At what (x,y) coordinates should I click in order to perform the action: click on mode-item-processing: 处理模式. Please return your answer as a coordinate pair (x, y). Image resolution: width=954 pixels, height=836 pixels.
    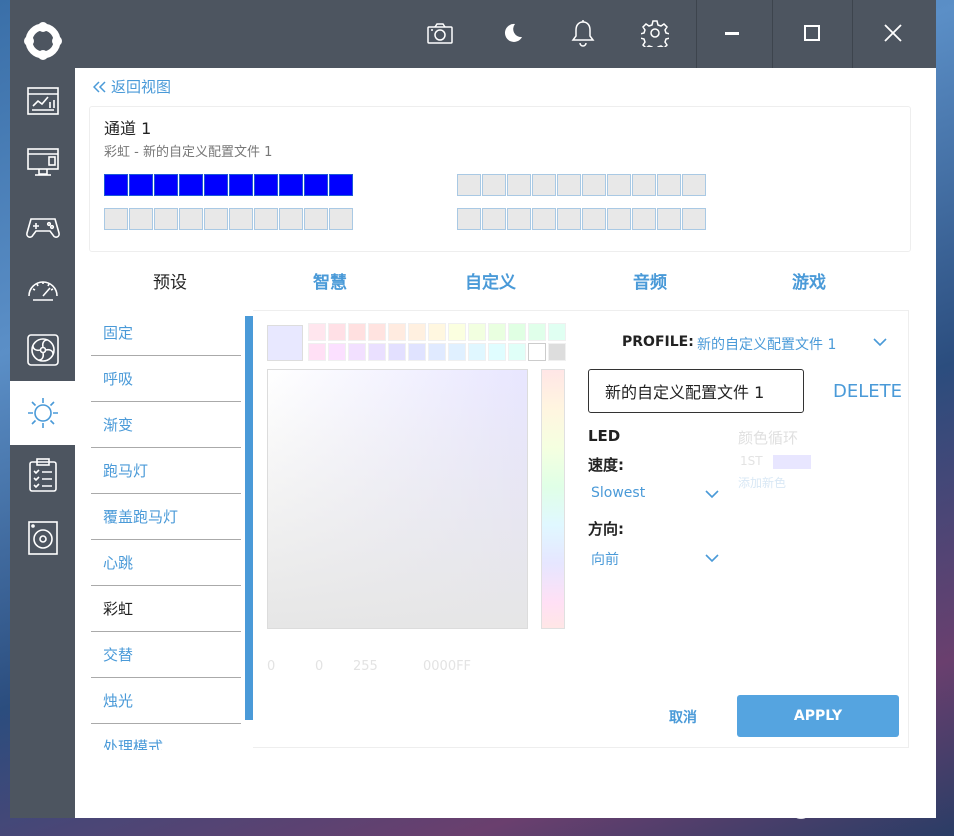
    Looking at the image, I should click on (166, 737).